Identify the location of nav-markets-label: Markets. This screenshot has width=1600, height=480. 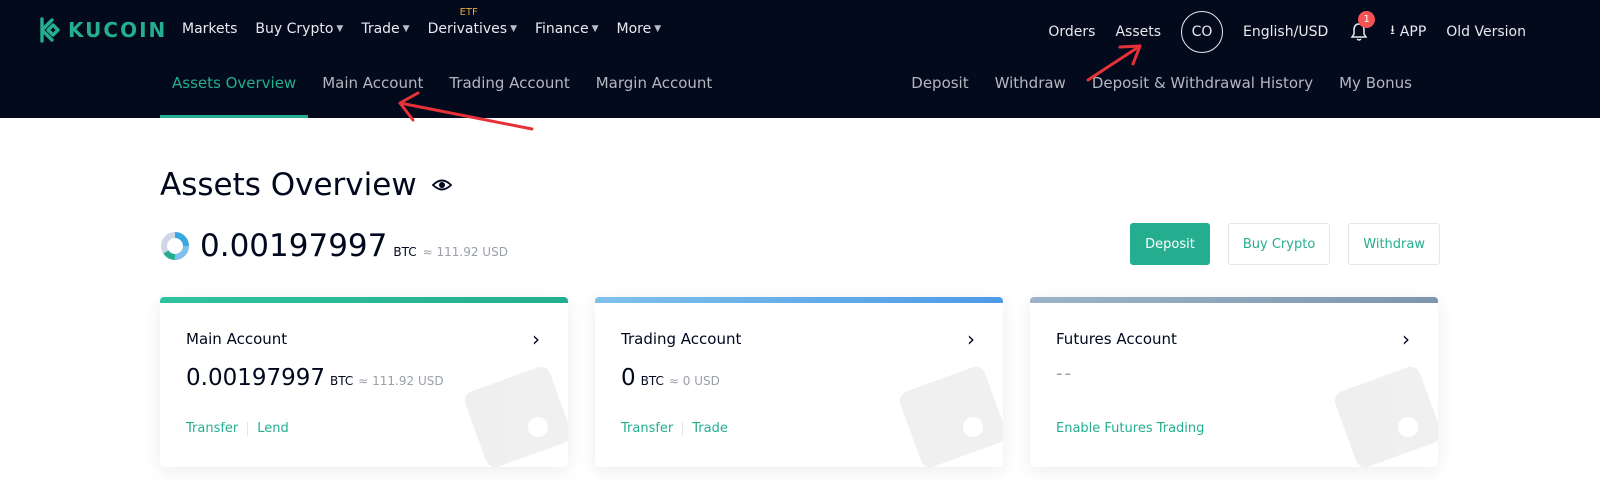
(210, 29).